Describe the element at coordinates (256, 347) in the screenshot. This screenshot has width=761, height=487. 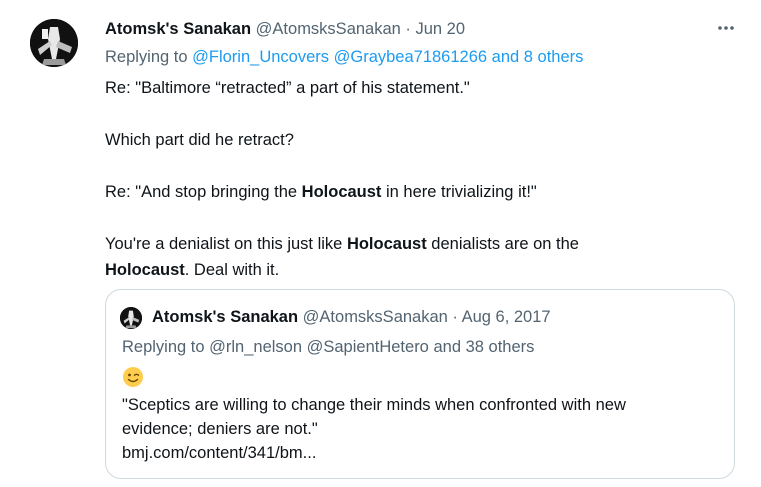
I see `quoted-reply-user-1: @rln_nelson` at that location.